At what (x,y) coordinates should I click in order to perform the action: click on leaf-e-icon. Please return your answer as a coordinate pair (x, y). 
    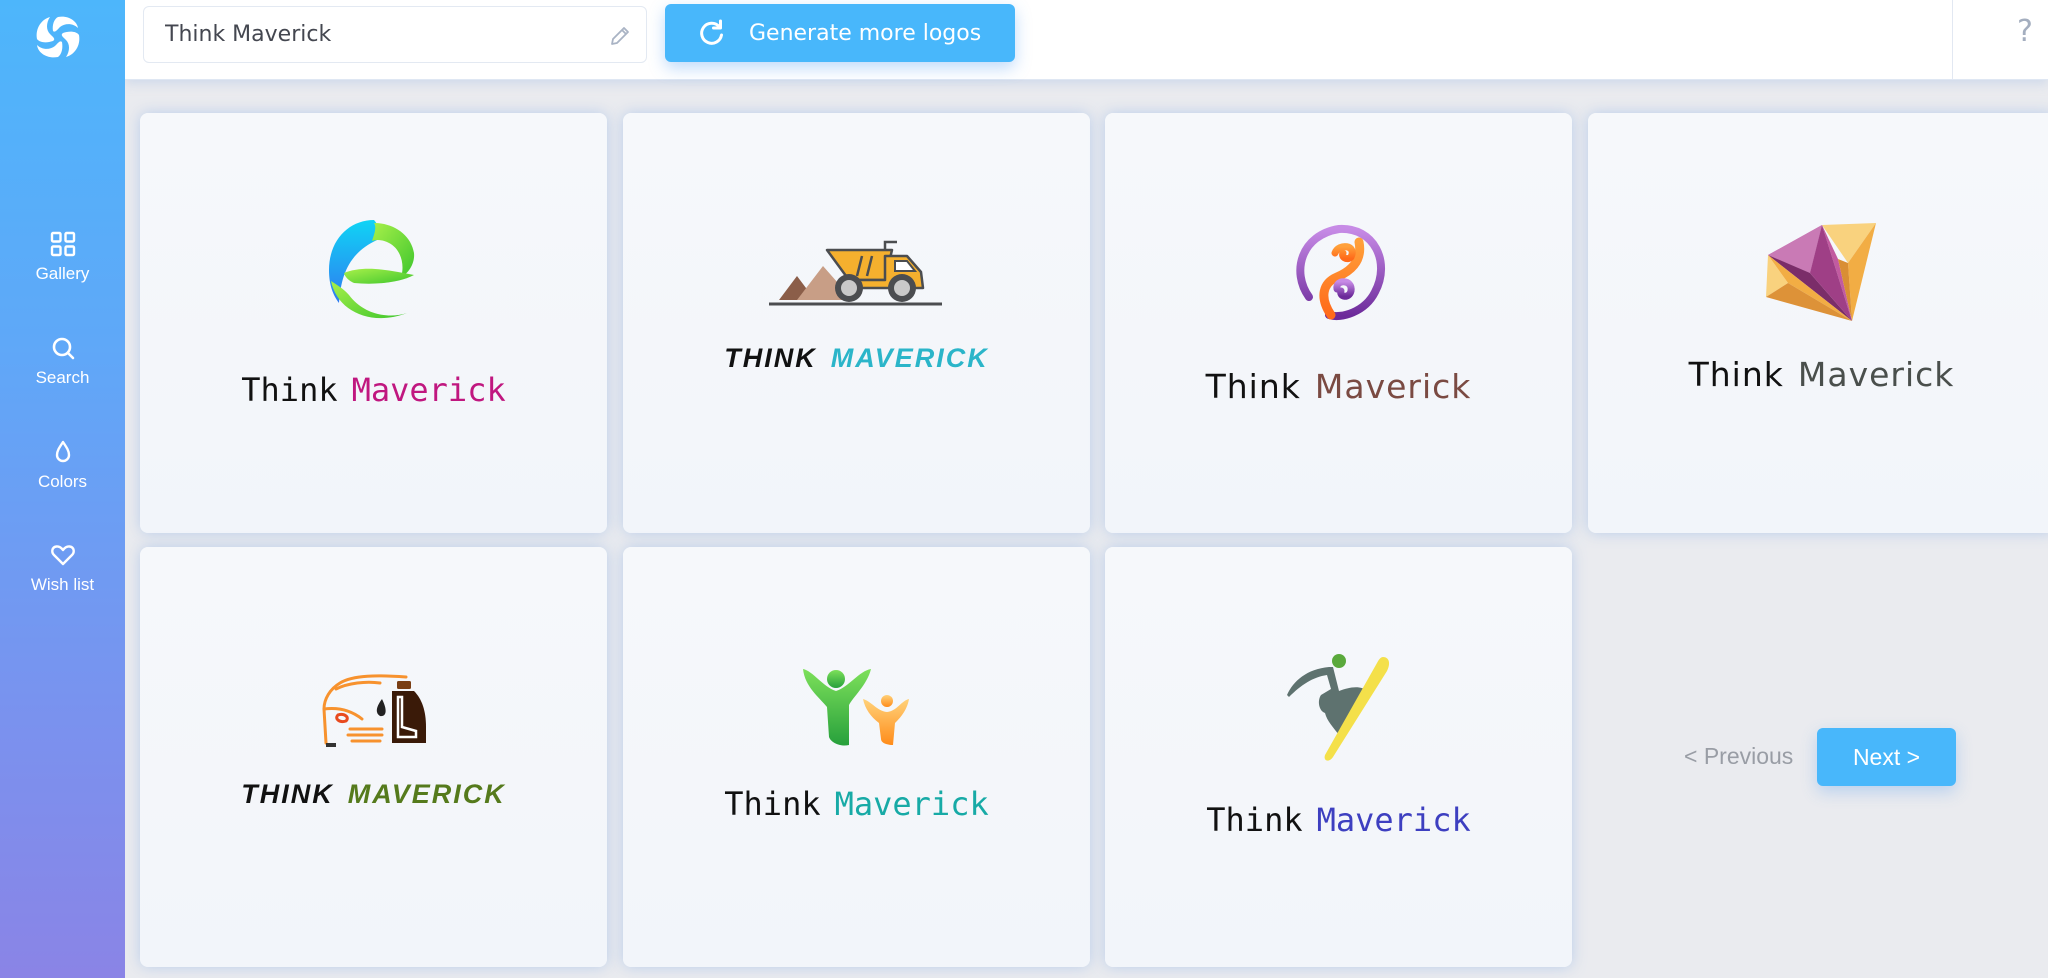
    Looking at the image, I should click on (371, 269).